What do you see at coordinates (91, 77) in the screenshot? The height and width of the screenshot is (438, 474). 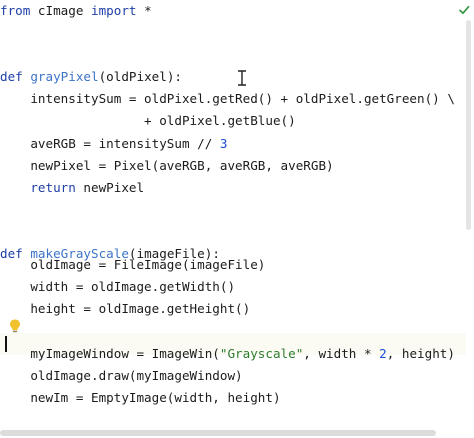 I see `code-line-4: def grayPixel(oldPixel):` at bounding box center [91, 77].